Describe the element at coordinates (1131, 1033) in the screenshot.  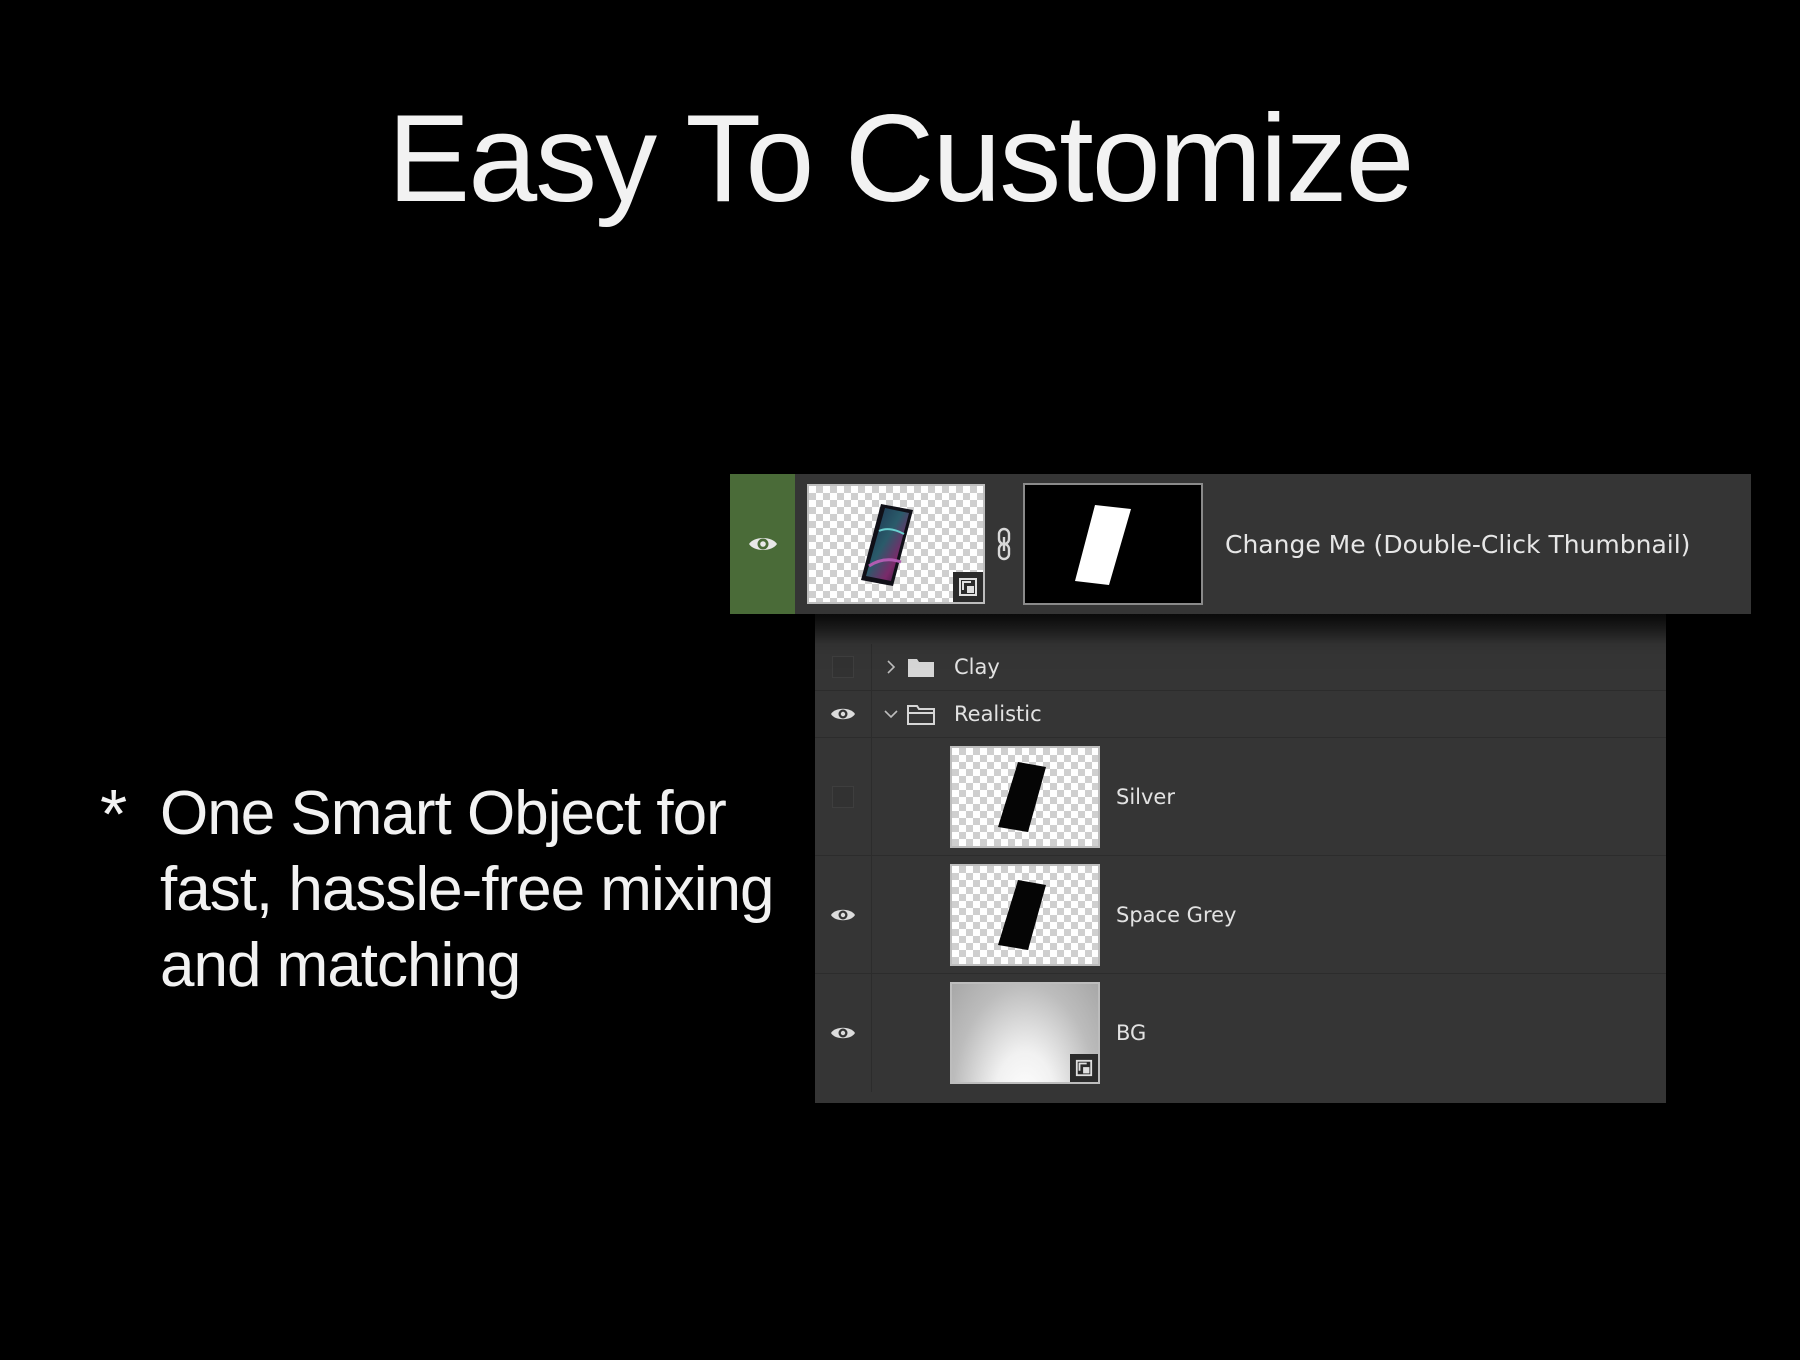
I see `layer-name-bg: BG` at that location.